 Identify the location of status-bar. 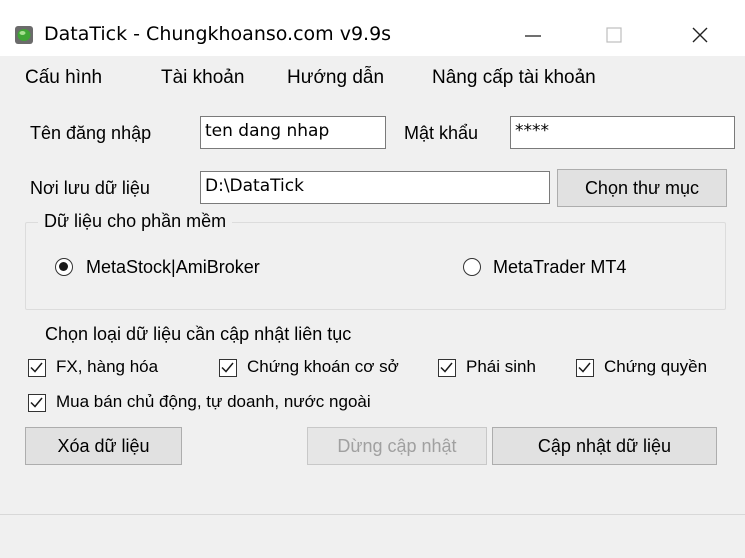
(372, 536).